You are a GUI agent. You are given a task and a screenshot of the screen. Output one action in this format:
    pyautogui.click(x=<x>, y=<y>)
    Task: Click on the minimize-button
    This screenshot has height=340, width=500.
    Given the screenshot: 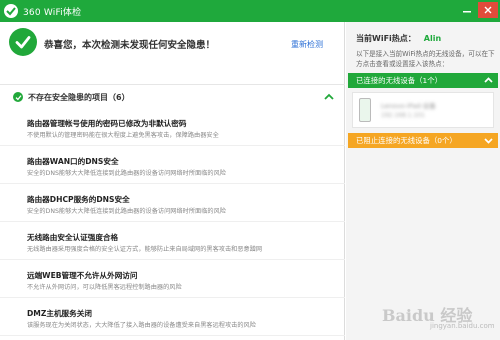 What is the action you would take?
    pyautogui.click(x=467, y=10)
    